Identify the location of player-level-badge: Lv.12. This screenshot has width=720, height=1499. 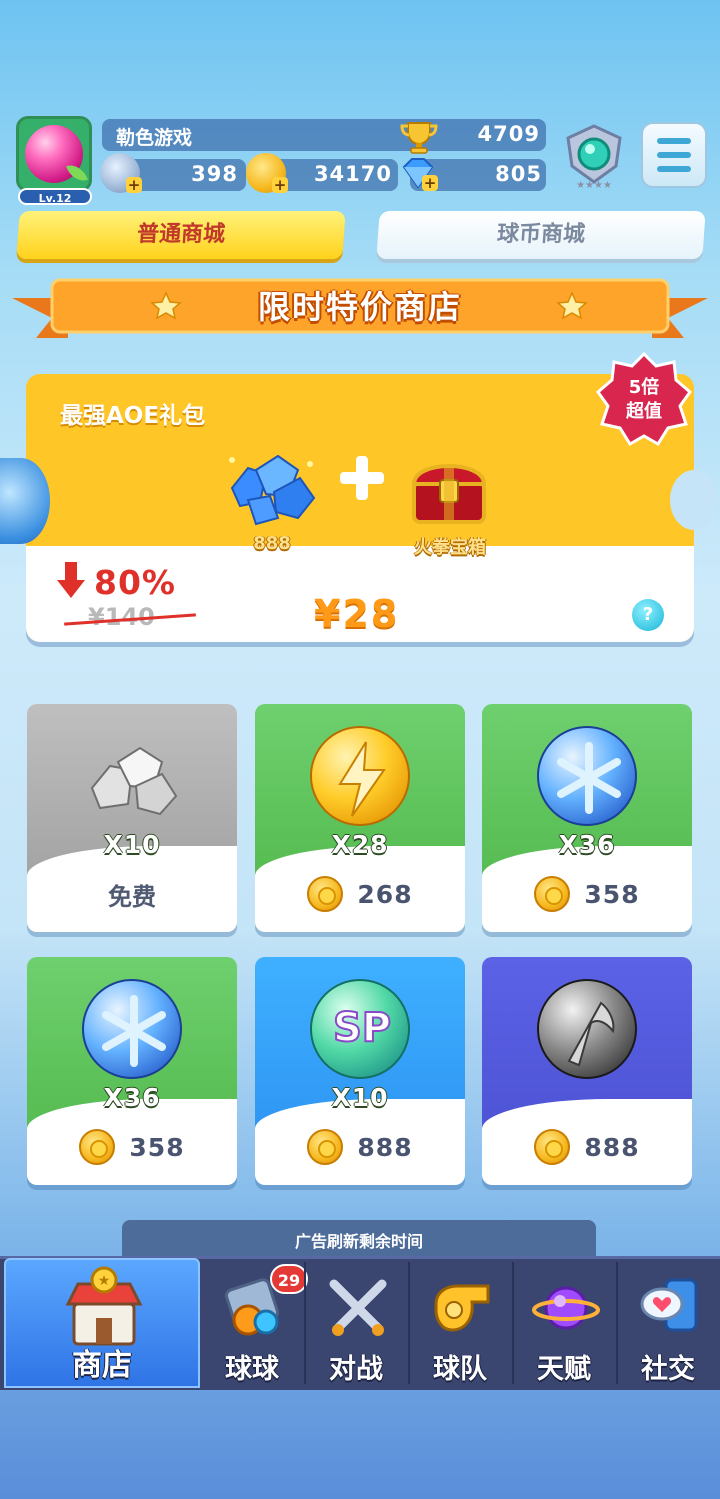
(55, 196).